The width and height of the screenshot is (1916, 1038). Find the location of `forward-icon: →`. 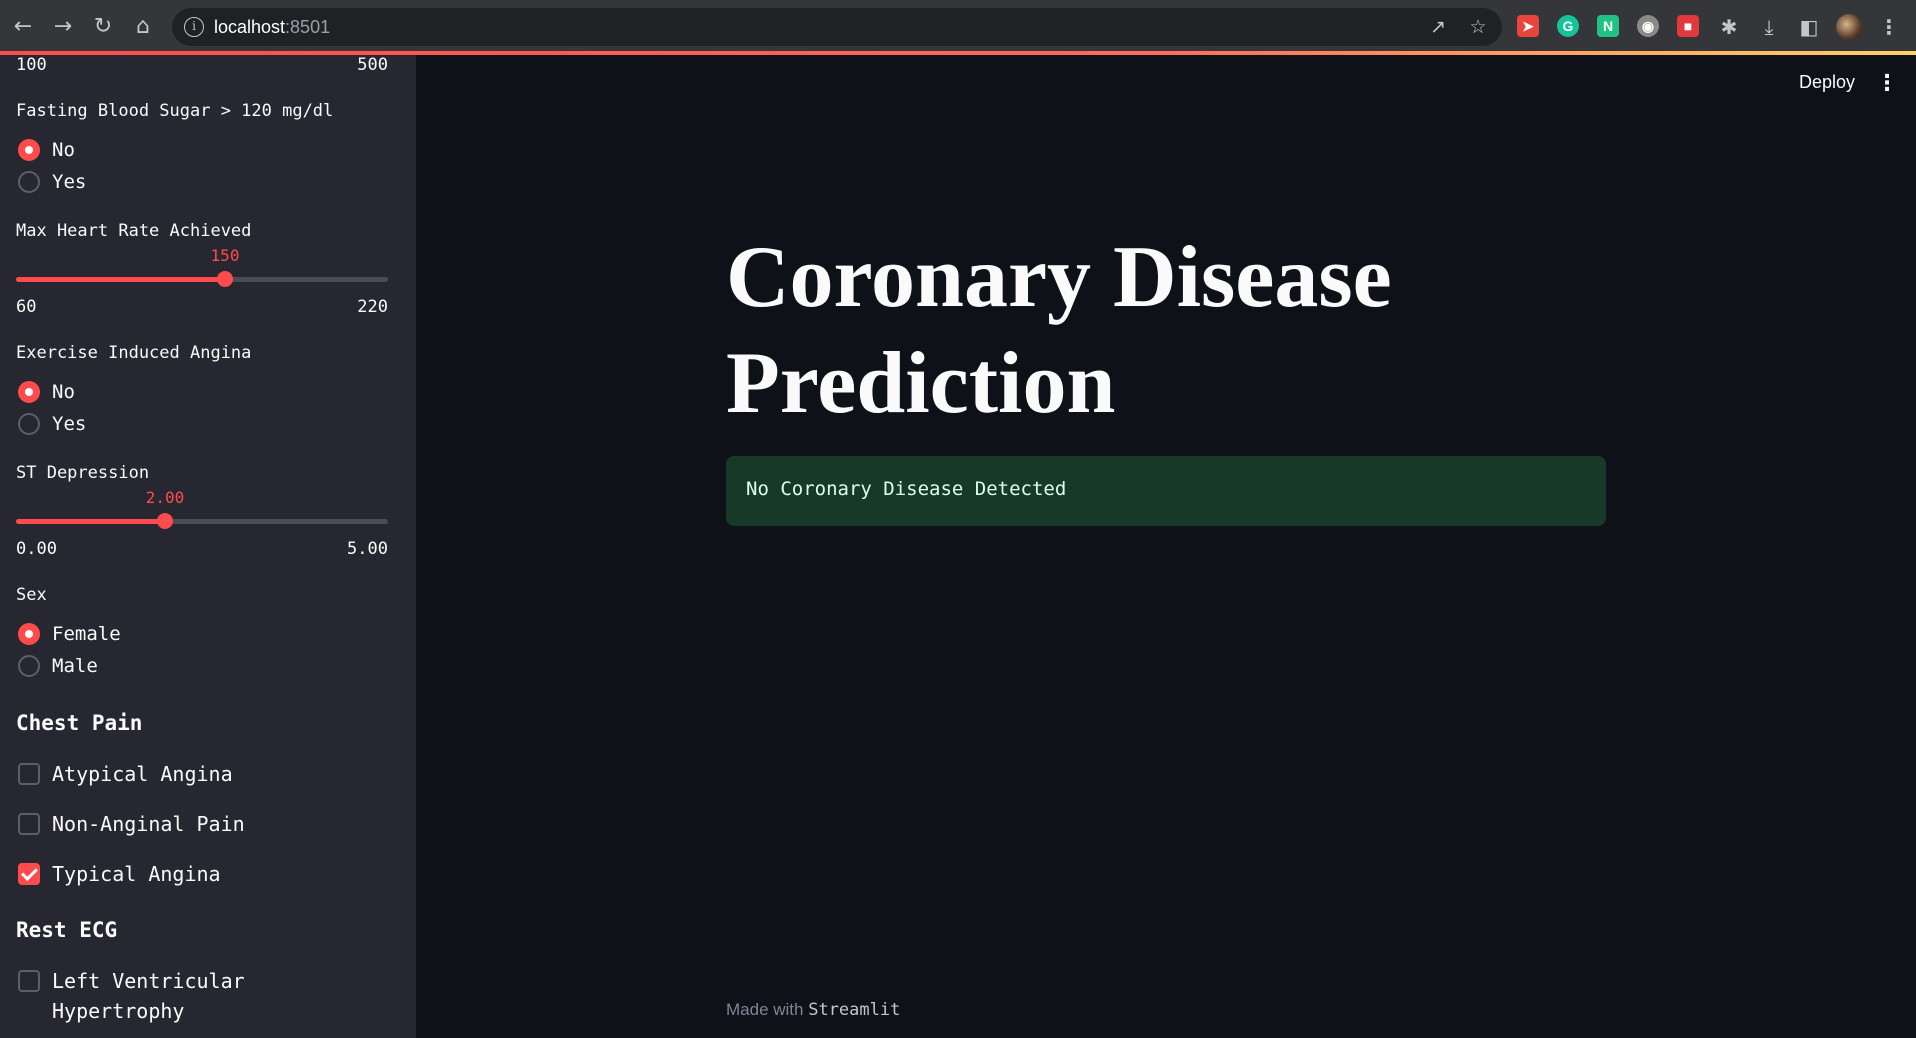

forward-icon: → is located at coordinates (63, 27).